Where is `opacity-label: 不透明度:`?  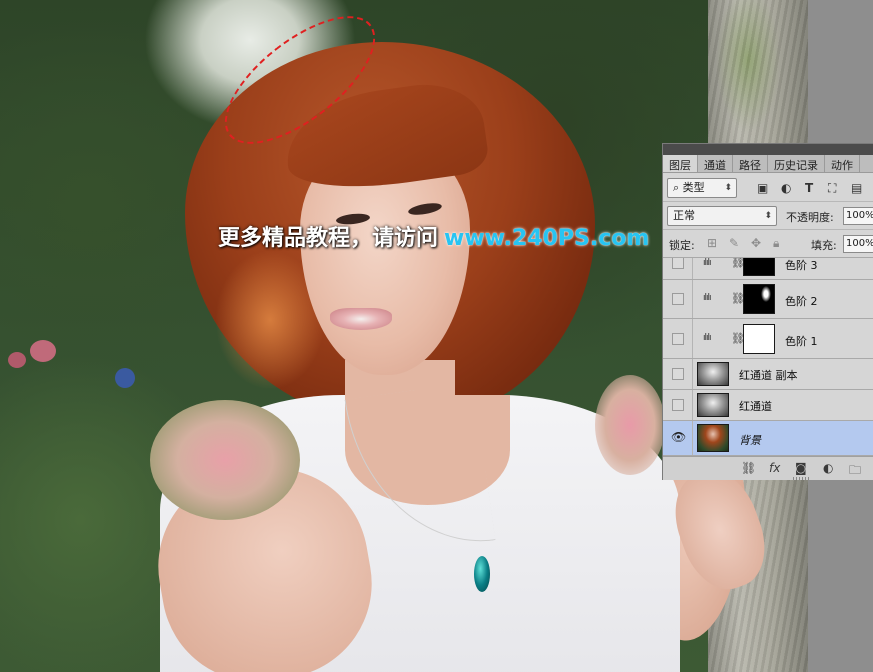 opacity-label: 不透明度: is located at coordinates (810, 217).